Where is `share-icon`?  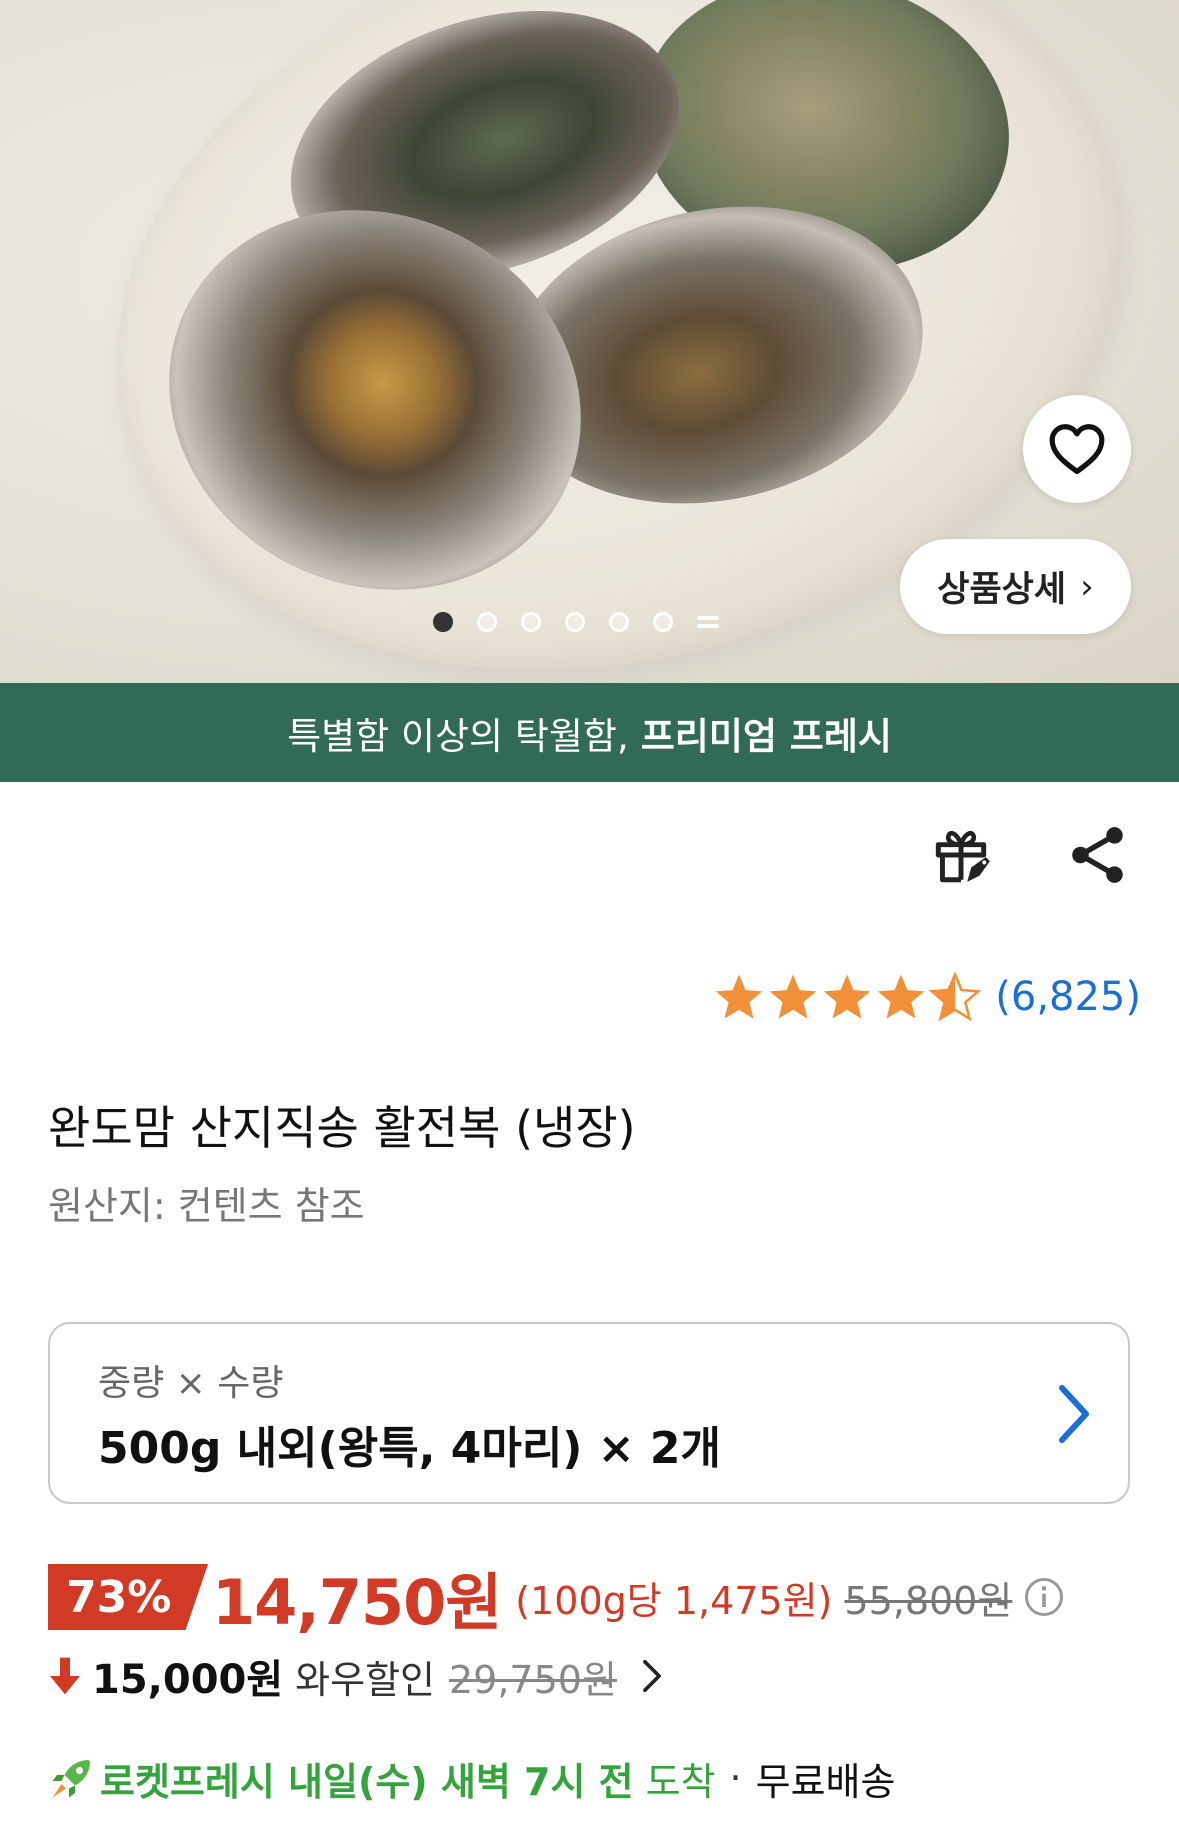
share-icon is located at coordinates (1097, 855).